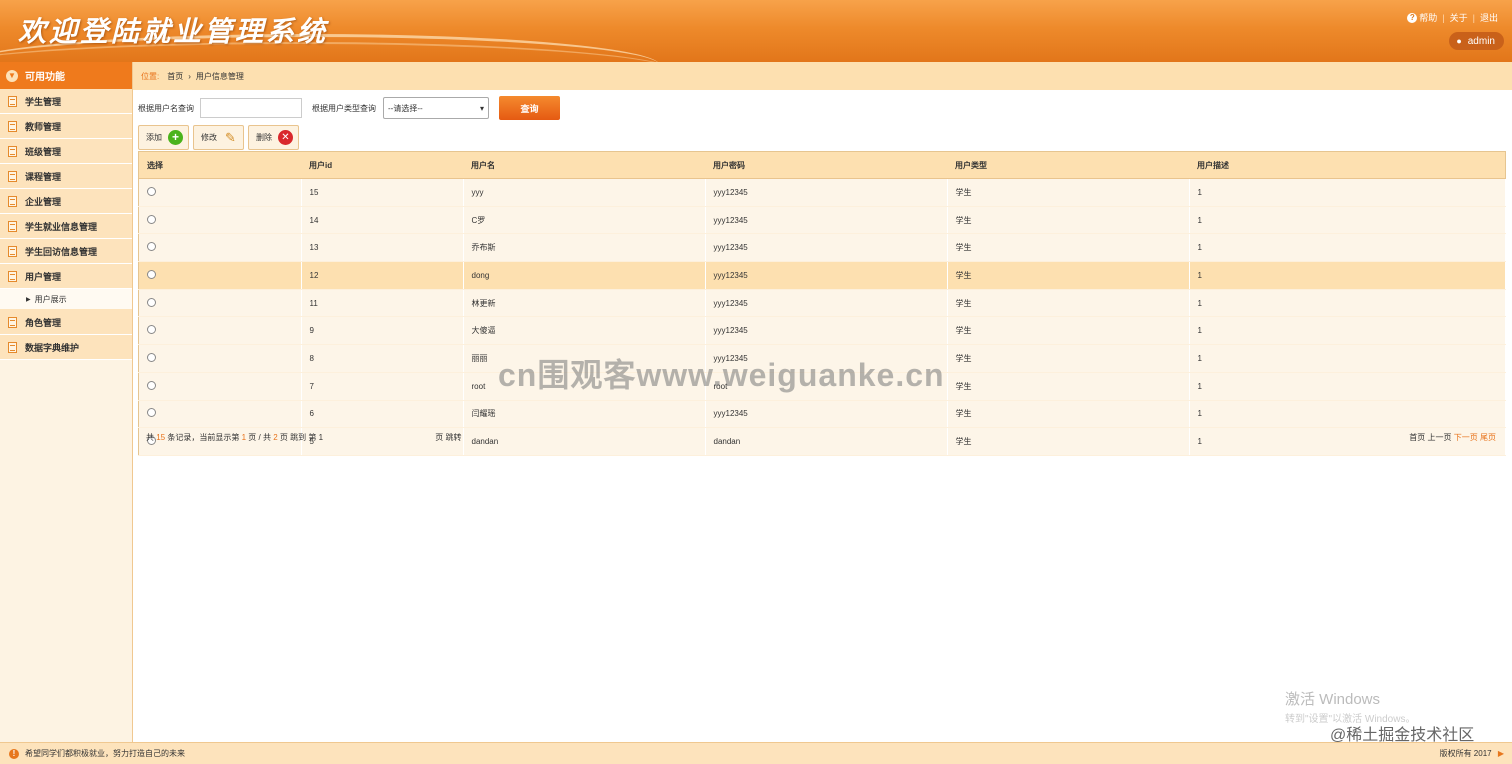  I want to click on jump-button: 跳转, so click(454, 437).